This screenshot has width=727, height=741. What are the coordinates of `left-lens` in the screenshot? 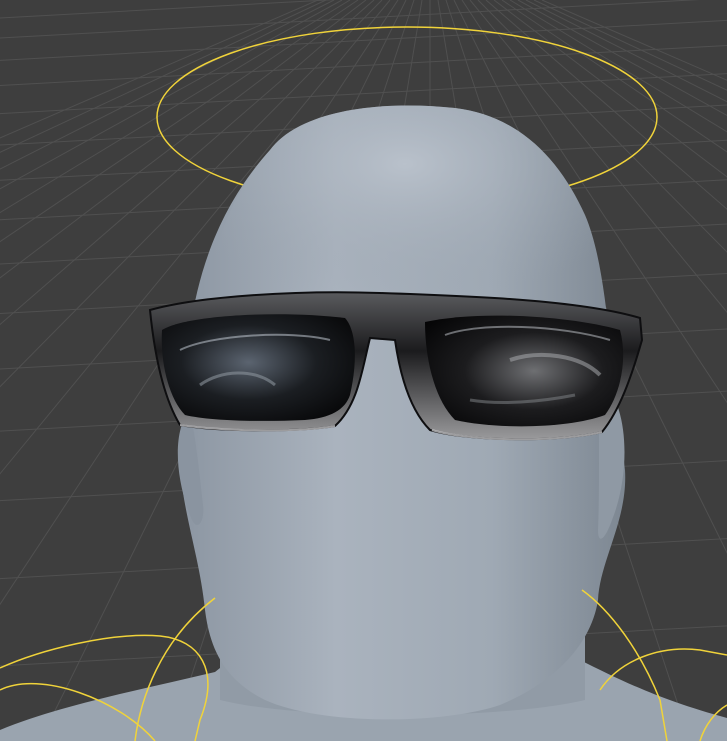 It's located at (258, 367).